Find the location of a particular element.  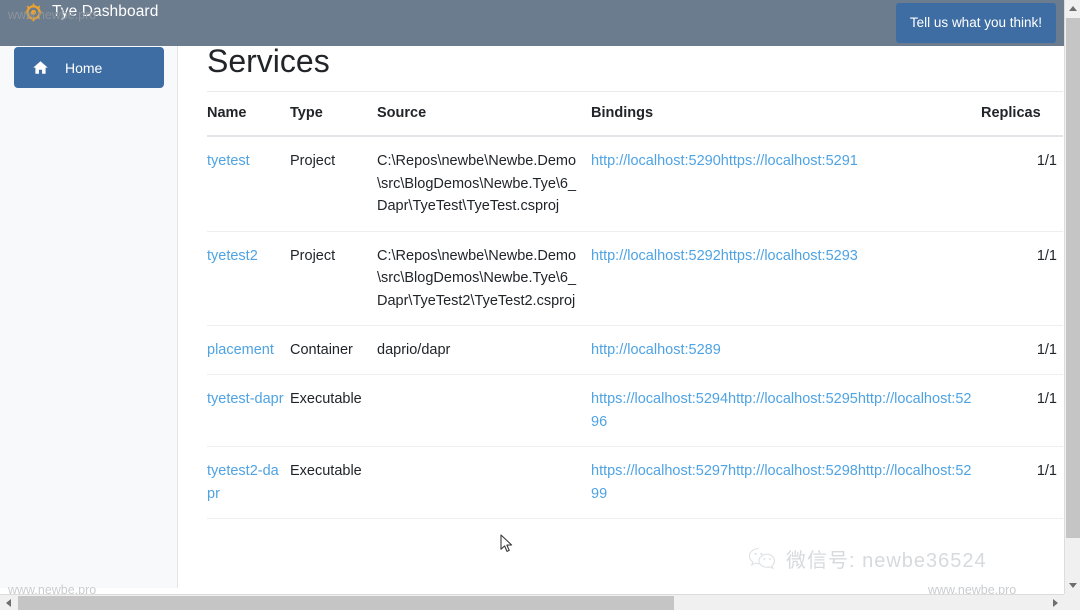

binding-link: https://localhost:5297 is located at coordinates (659, 471).